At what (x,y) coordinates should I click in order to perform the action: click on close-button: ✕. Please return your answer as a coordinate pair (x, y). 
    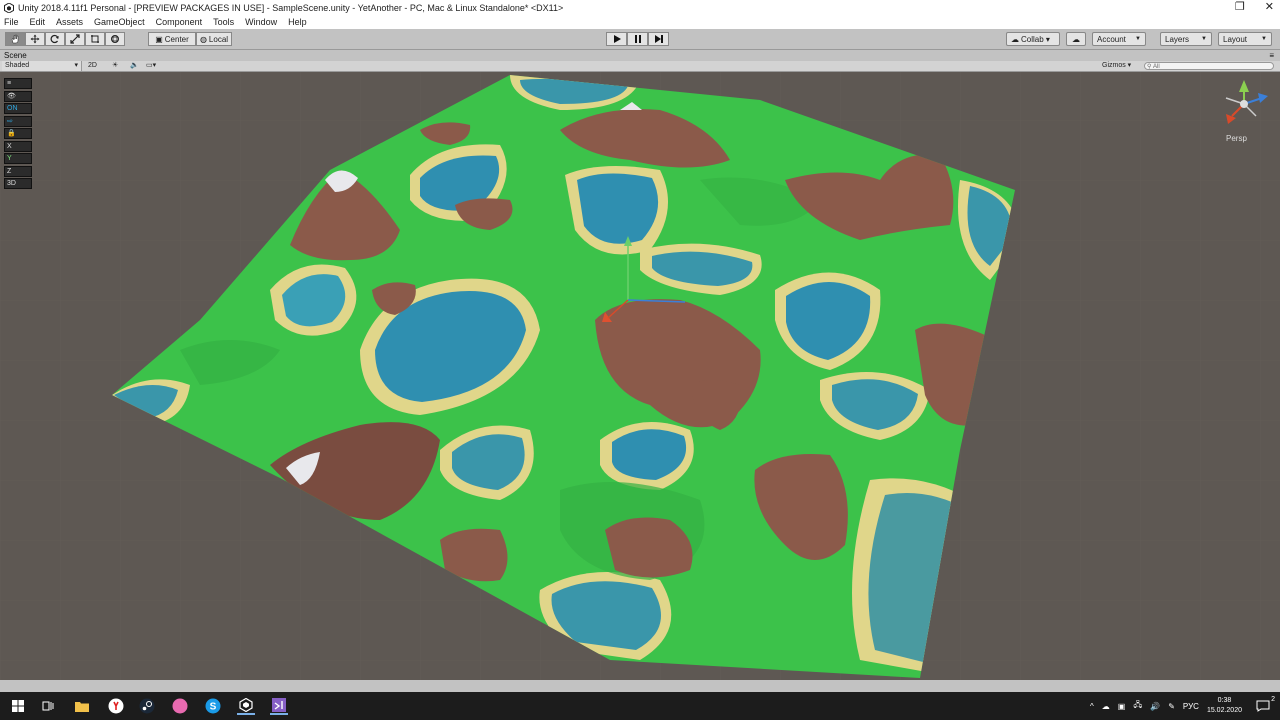
    Looking at the image, I should click on (1269, 7).